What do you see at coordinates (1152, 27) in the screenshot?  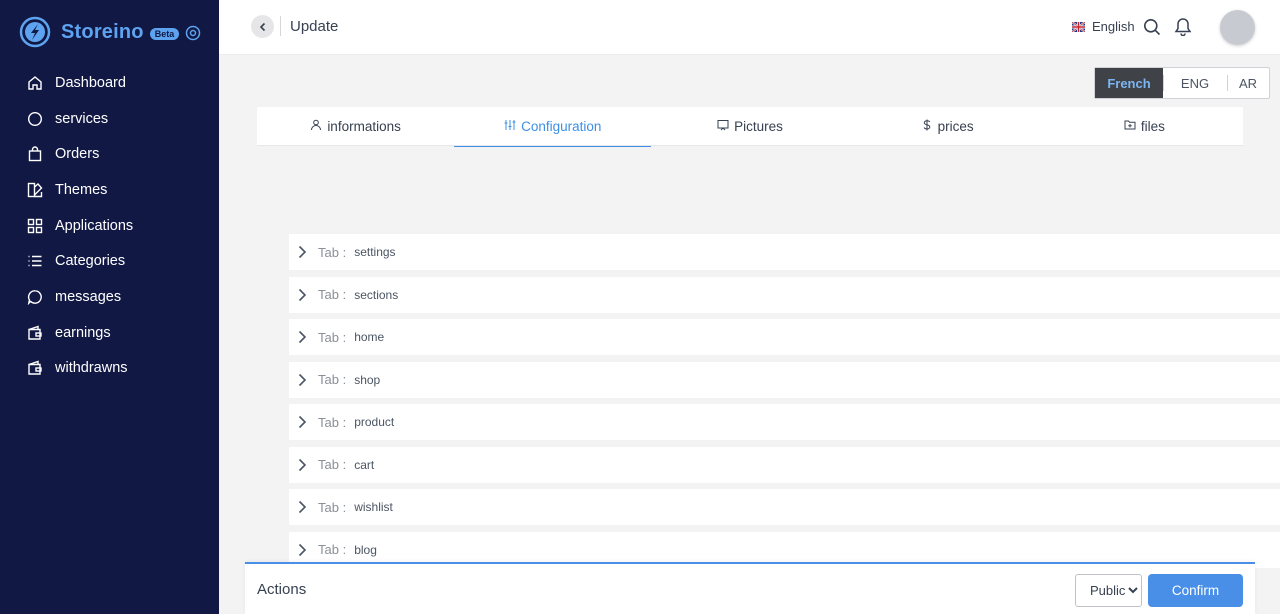 I see `search-icon` at bounding box center [1152, 27].